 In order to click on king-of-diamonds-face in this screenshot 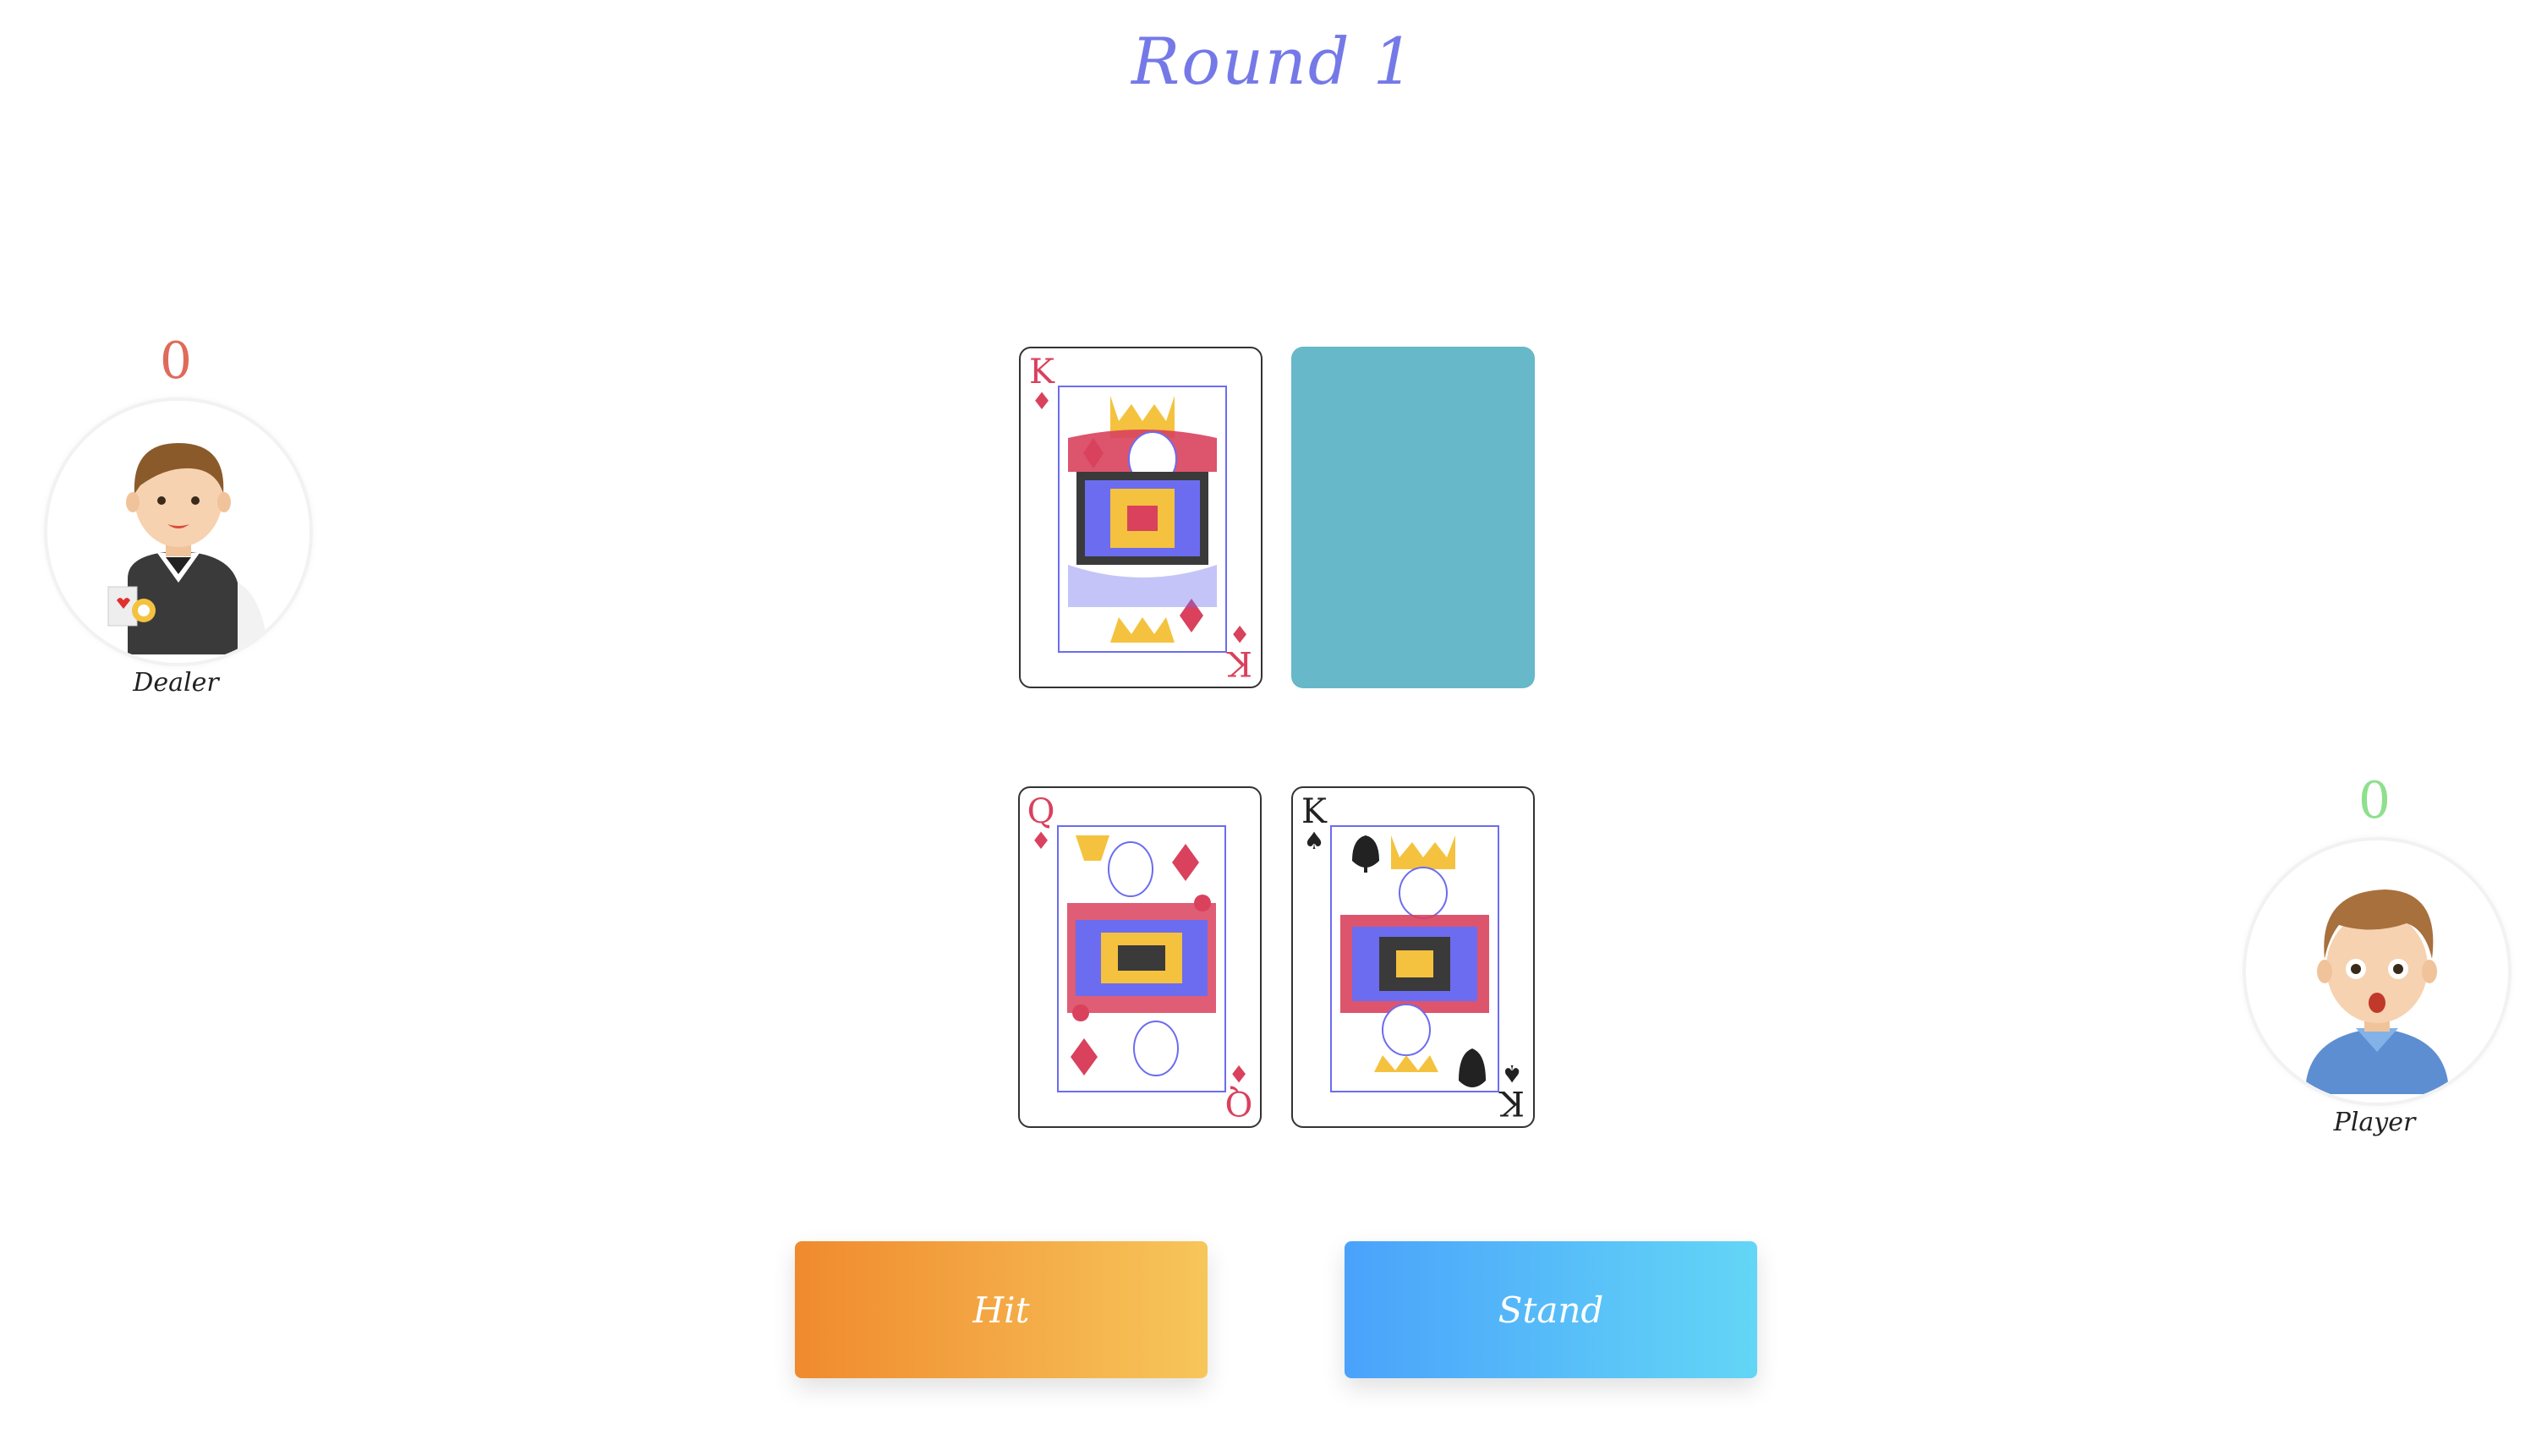, I will do `click(1142, 519)`.